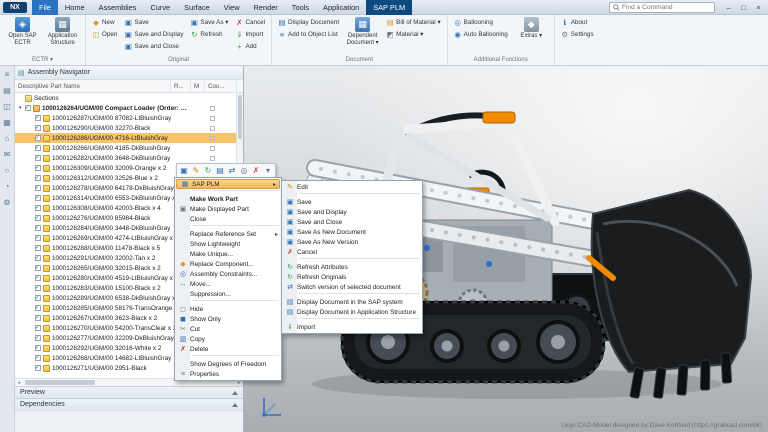  Describe the element at coordinates (389, 7) in the screenshot. I see `ribbon-tab: SAP PLM` at that location.